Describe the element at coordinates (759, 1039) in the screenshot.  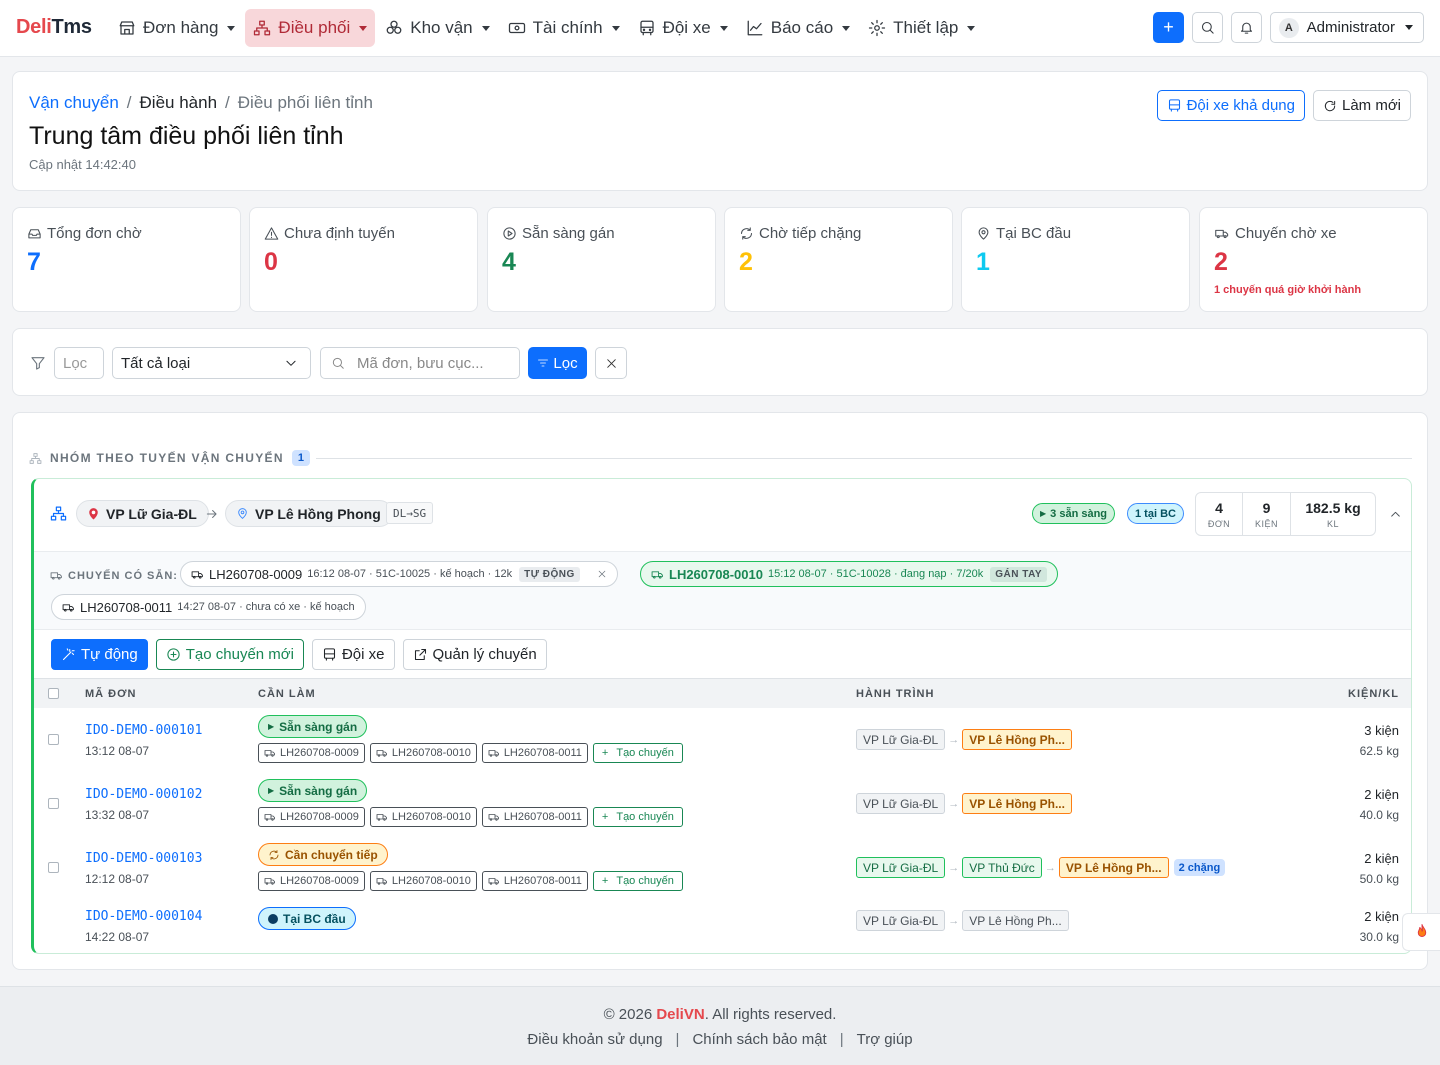
I see `footer-link-privacy: Chính sách bảo mật` at that location.